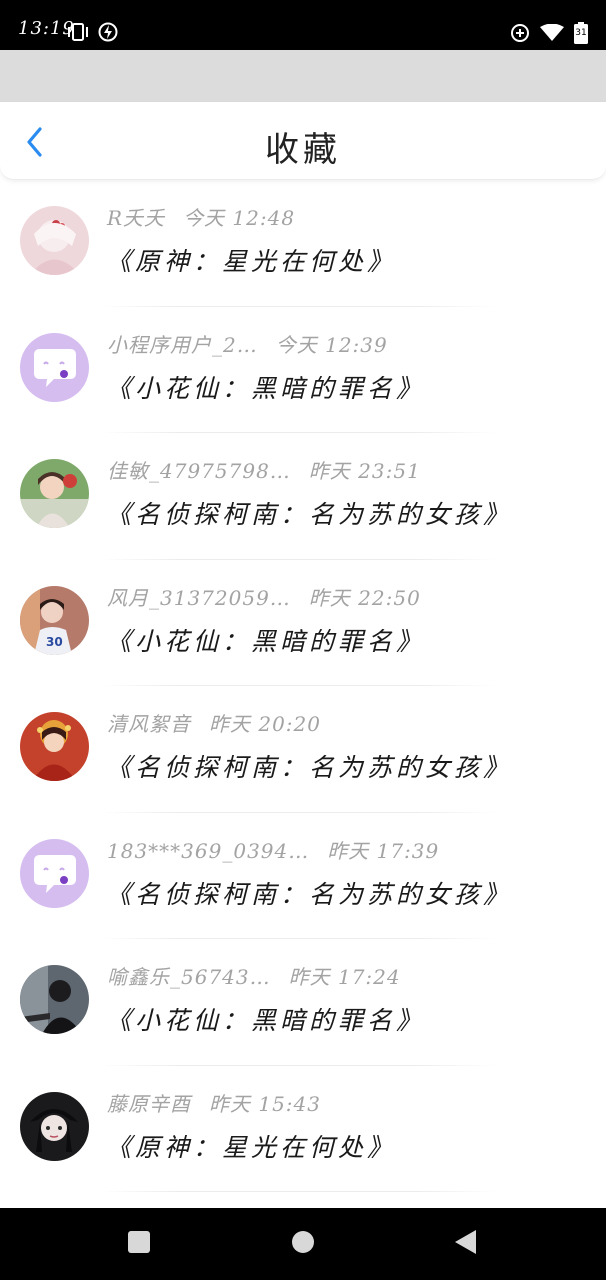  What do you see at coordinates (303, 370) in the screenshot?
I see `list-item: 小程序用户_2… 今天 12:39 《小花仙：黑暗的罪名》` at bounding box center [303, 370].